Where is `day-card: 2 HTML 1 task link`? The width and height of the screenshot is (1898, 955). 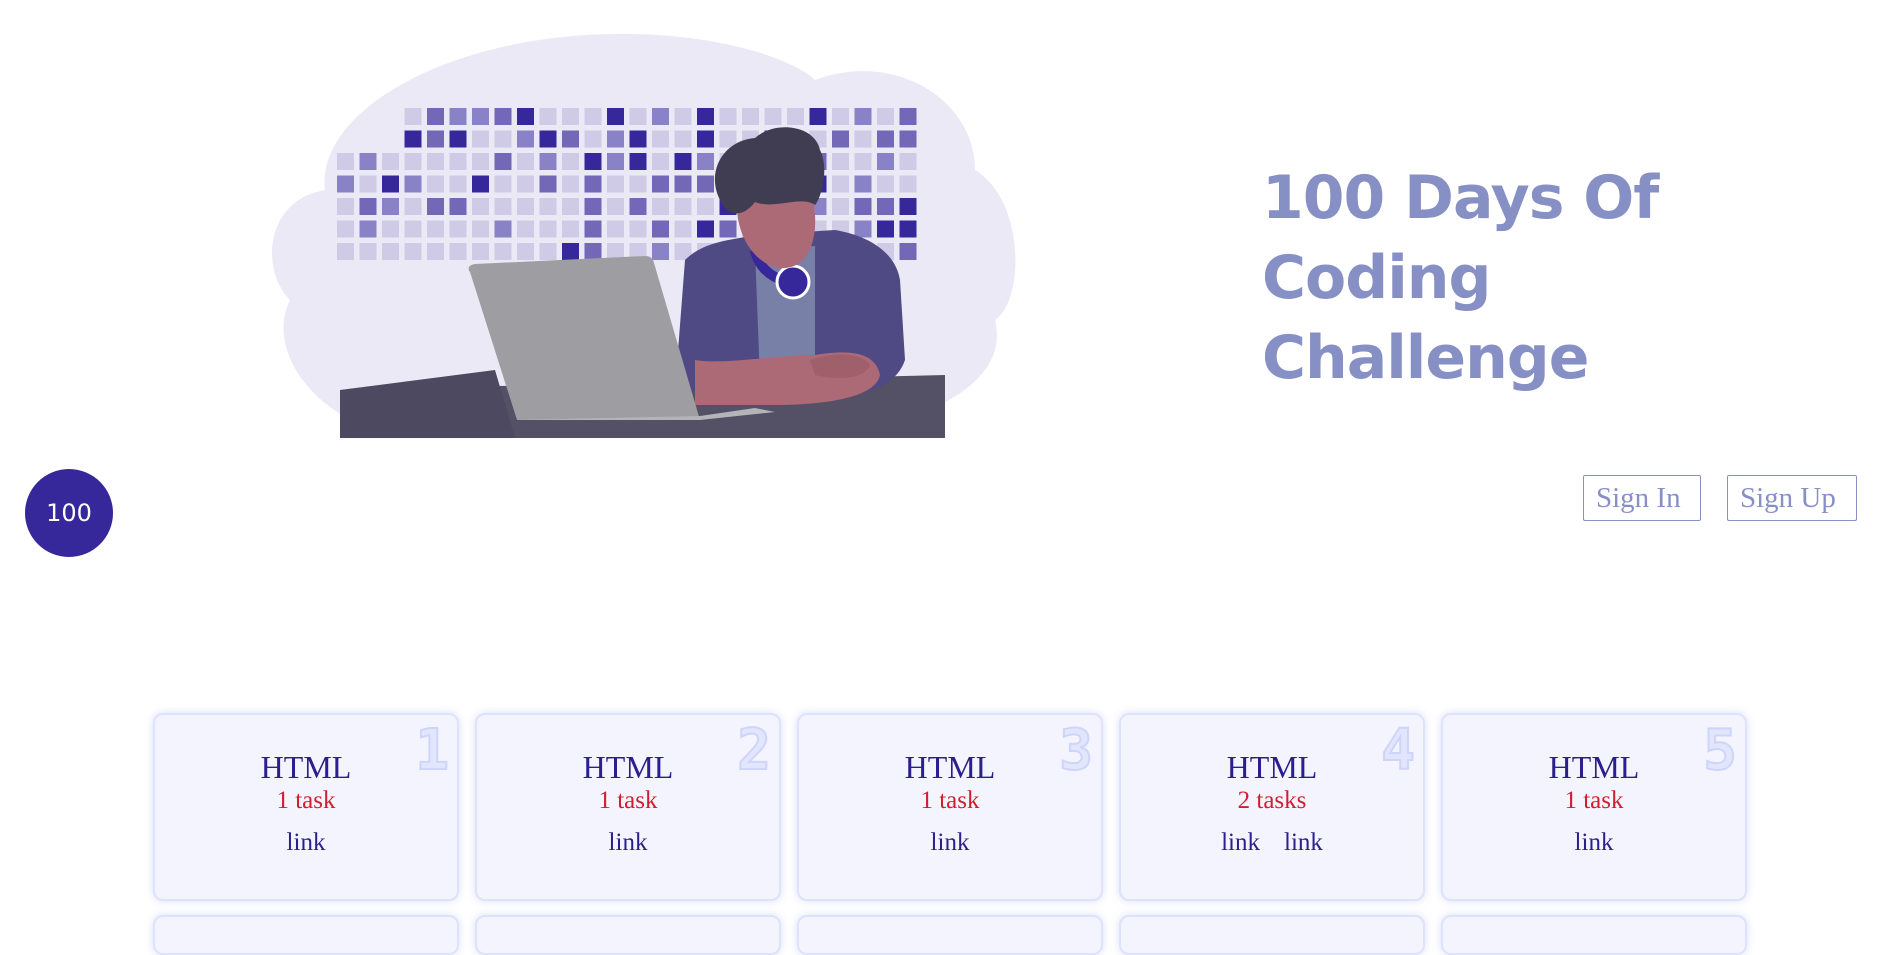 day-card: 2 HTML 1 task link is located at coordinates (628, 807).